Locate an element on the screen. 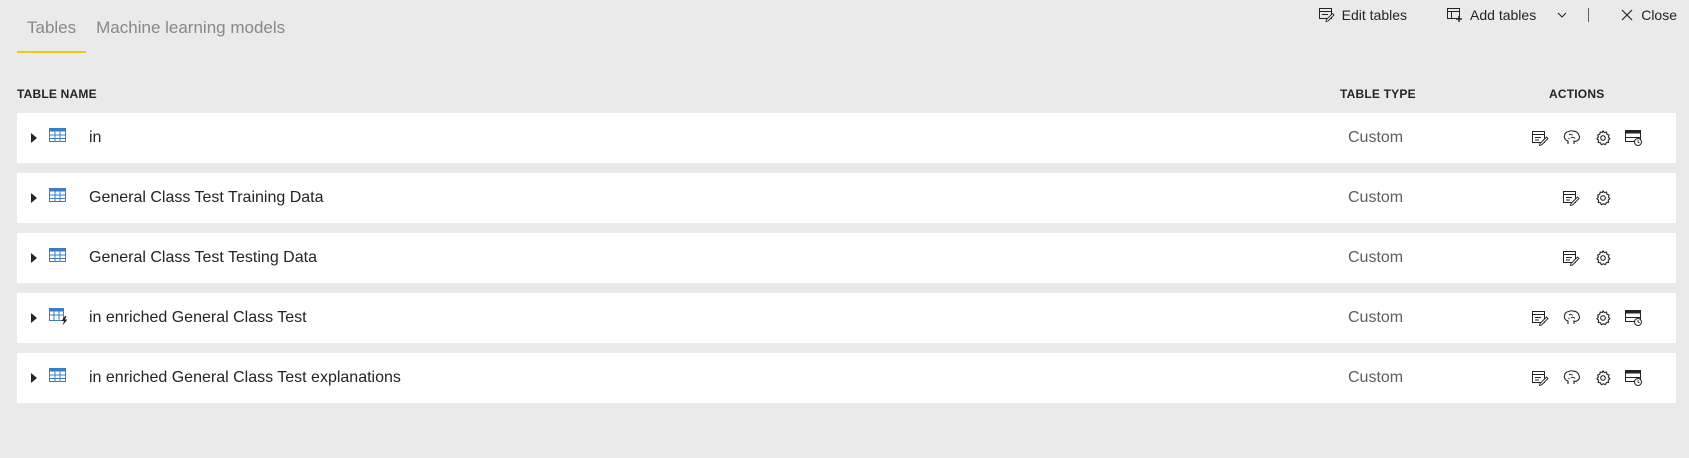 The width and height of the screenshot is (1689, 458). add-tables-label: Add tables is located at coordinates (1503, 15).